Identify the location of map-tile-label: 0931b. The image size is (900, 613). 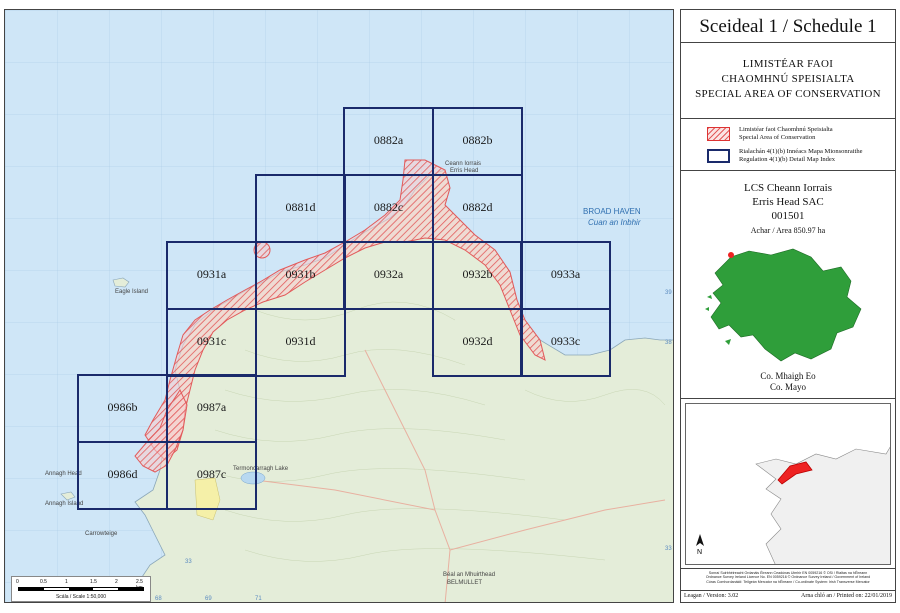
(301, 274).